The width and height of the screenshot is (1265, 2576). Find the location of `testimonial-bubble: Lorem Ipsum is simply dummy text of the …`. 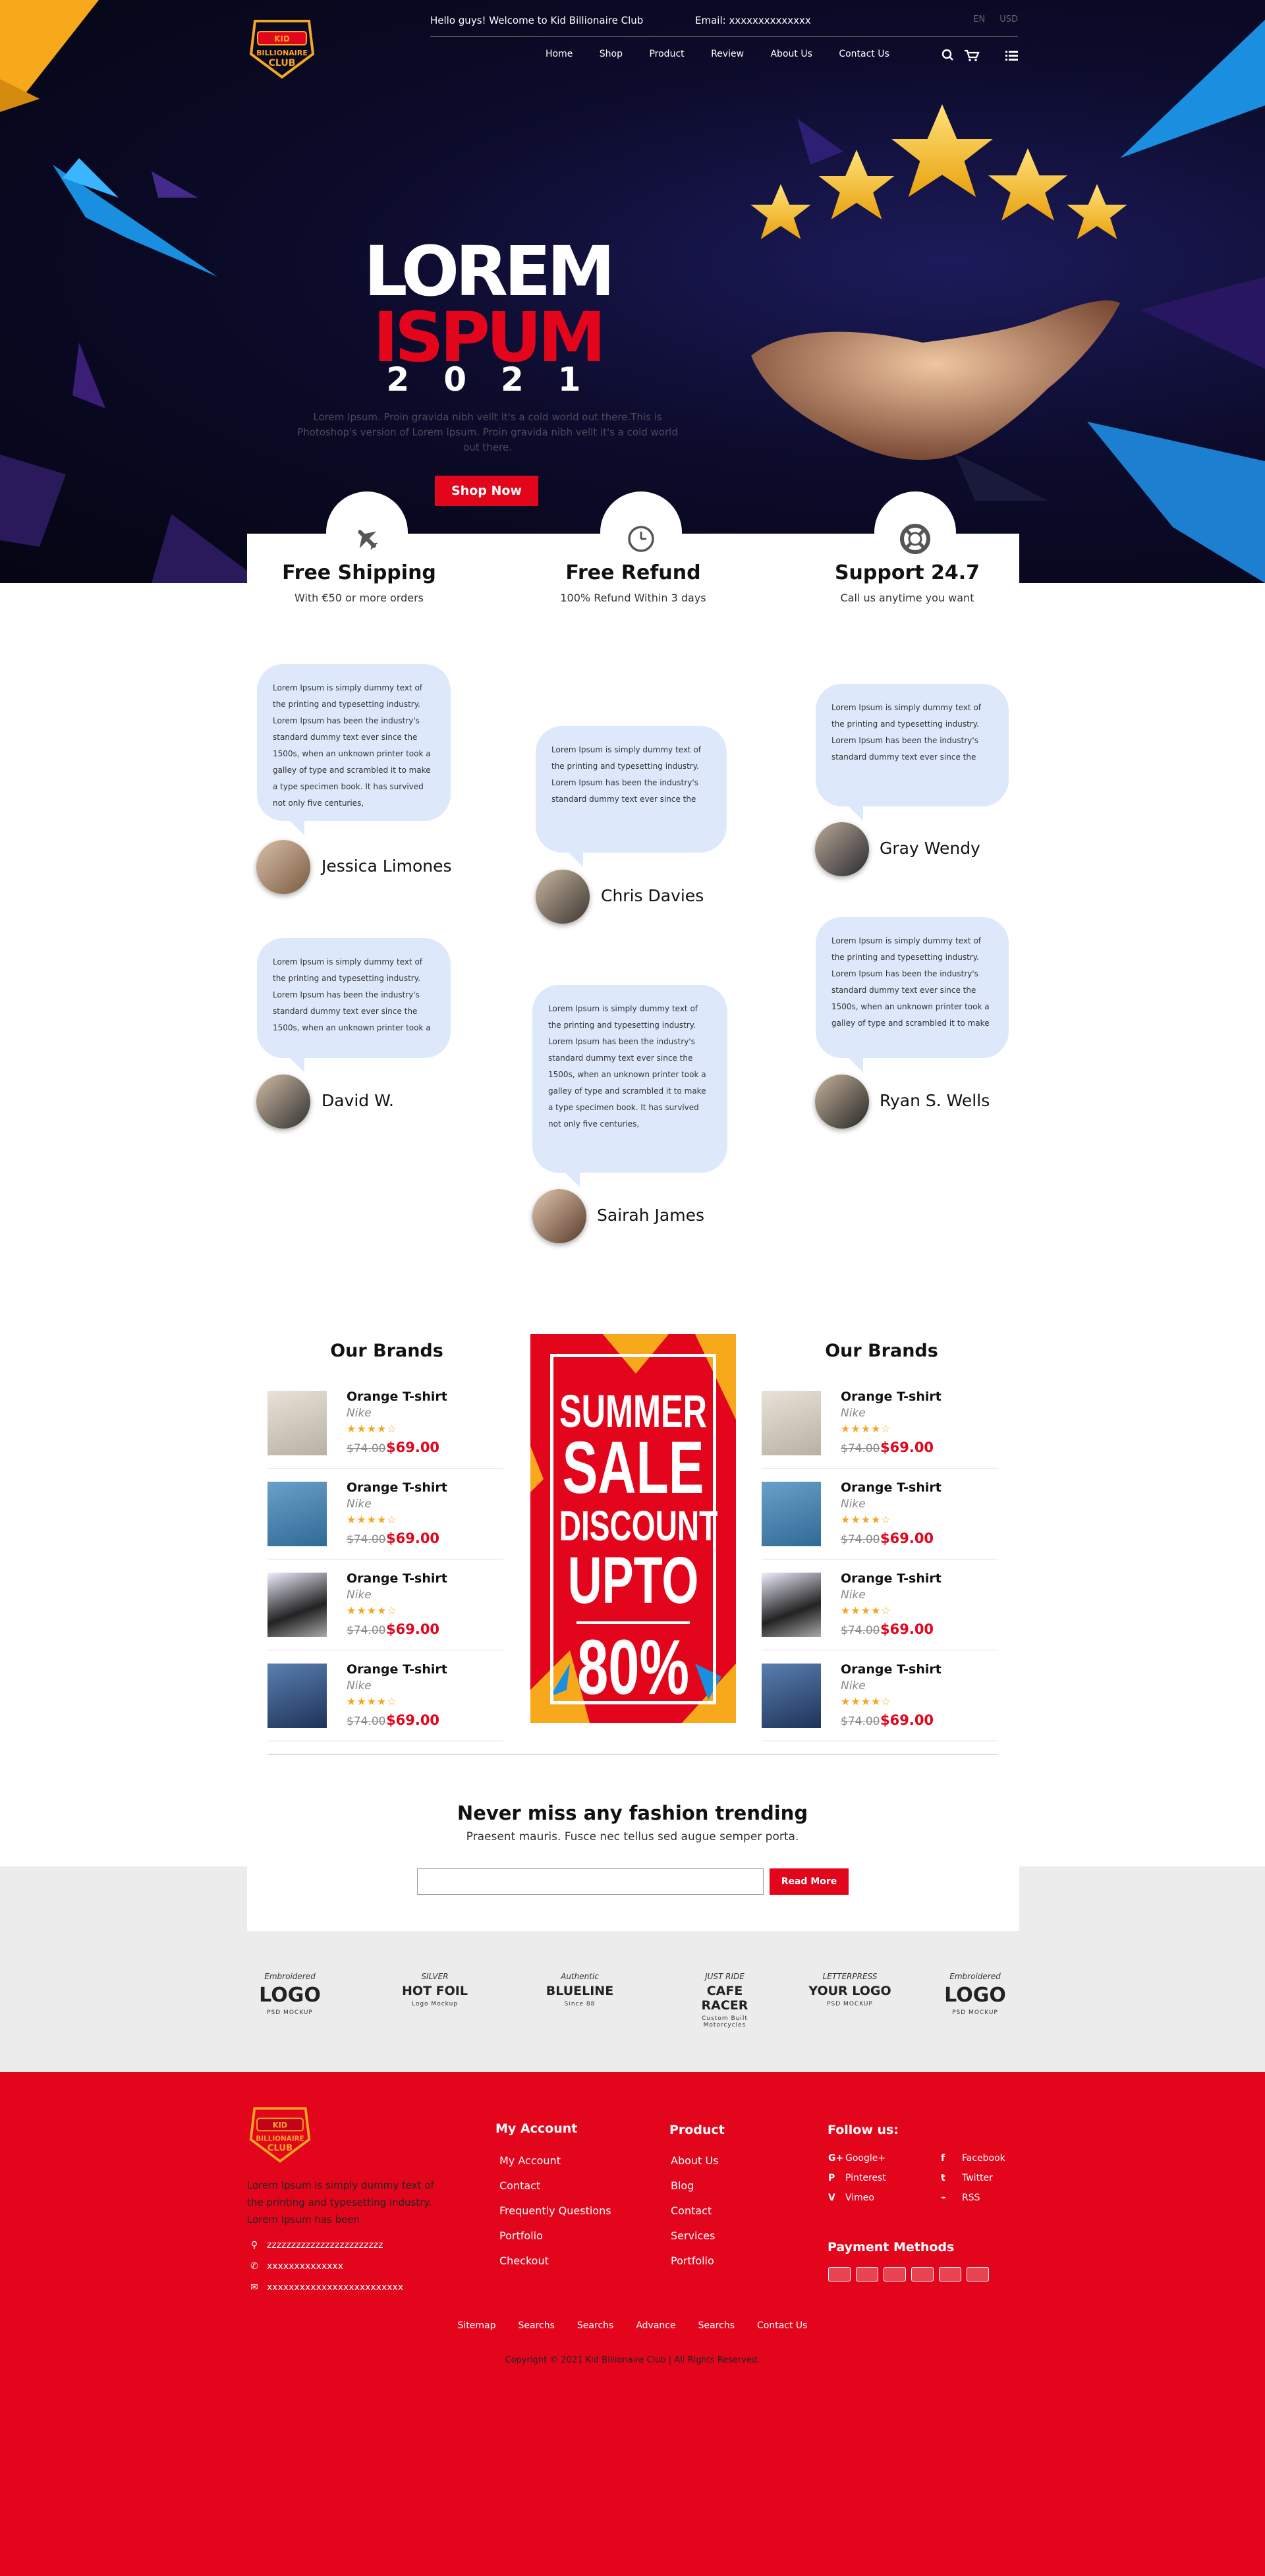

testimonial-bubble: Lorem Ipsum is simply dummy text of the … is located at coordinates (912, 995).